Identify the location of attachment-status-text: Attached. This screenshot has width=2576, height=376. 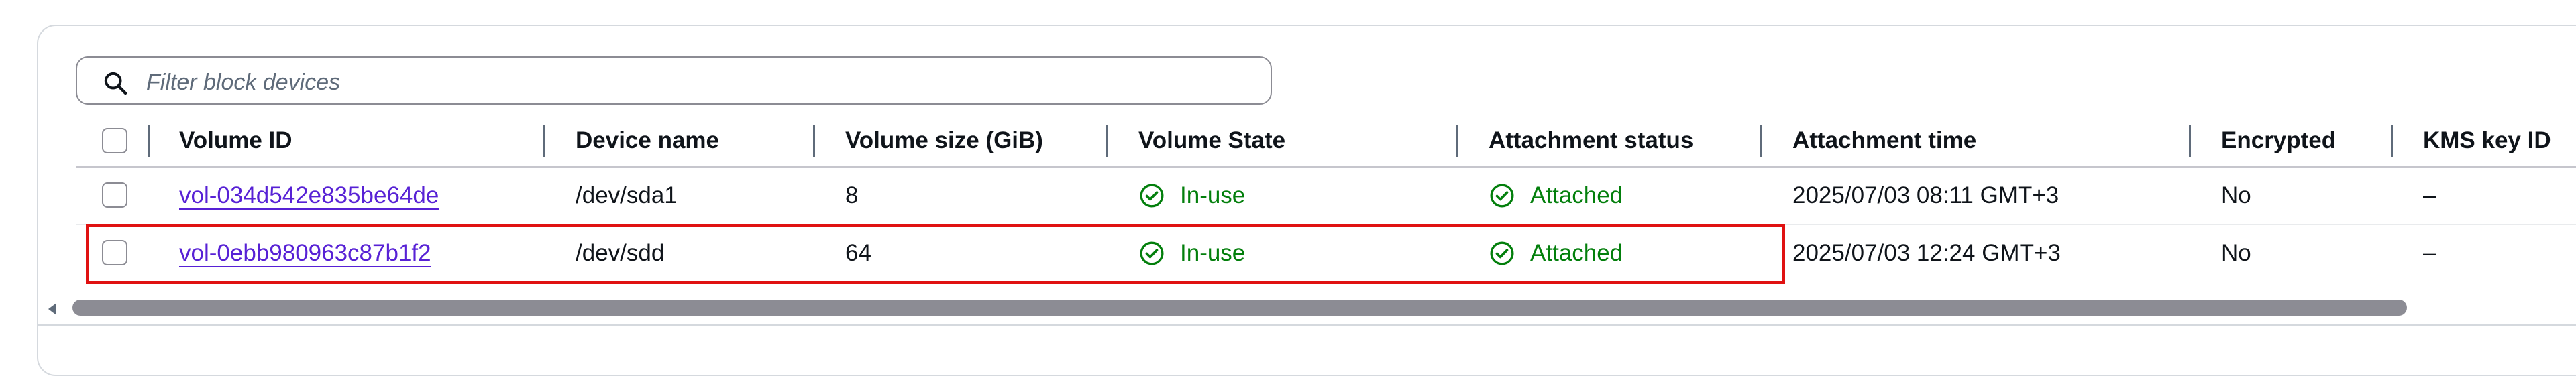
(1576, 195).